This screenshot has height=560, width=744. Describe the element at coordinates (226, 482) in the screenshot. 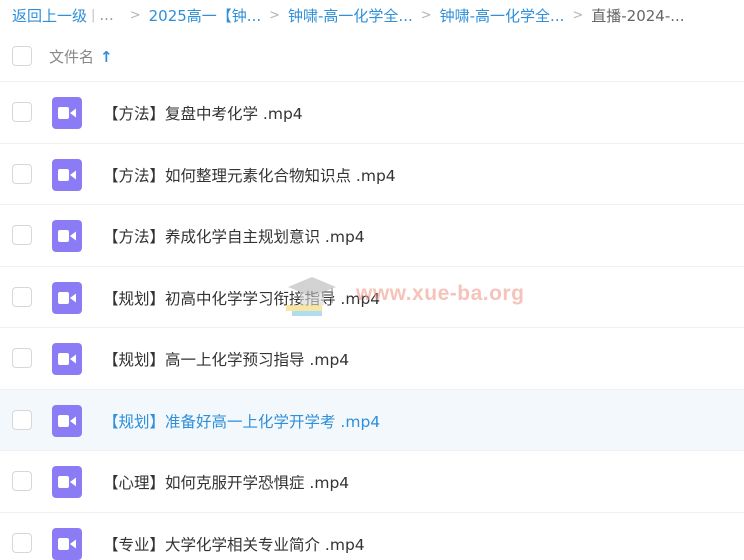

I see `file-name: 【心理】如何克服开学恐惧症 .mp4` at that location.